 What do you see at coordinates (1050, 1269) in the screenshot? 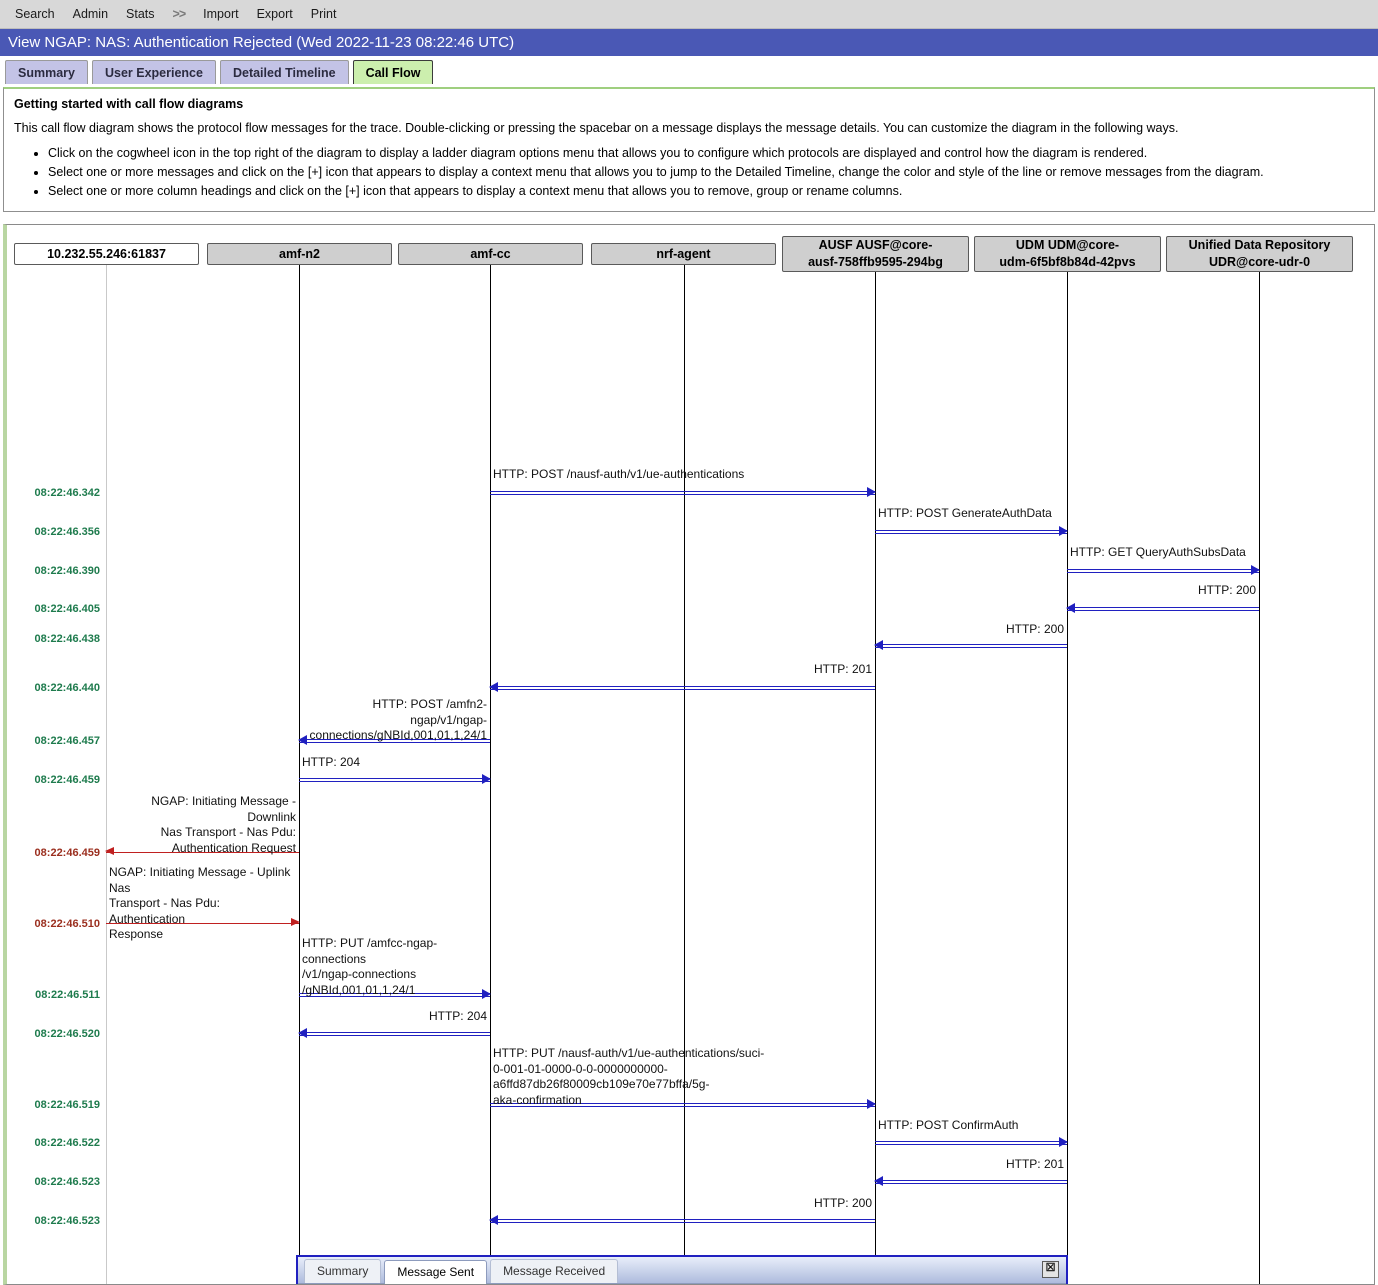
I see `close-icon: ☒` at bounding box center [1050, 1269].